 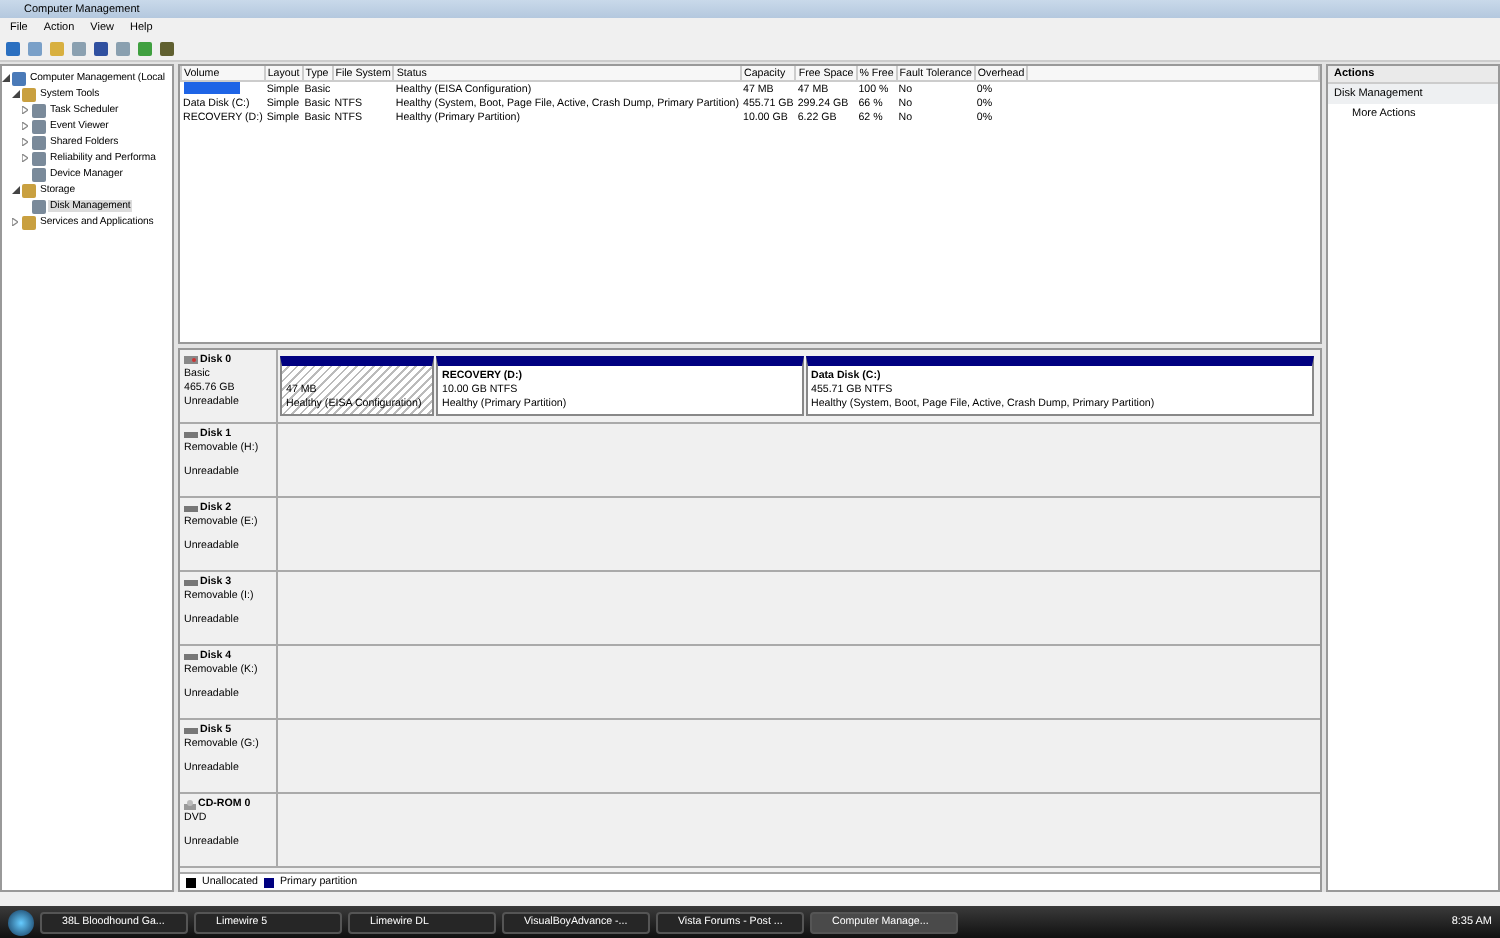 What do you see at coordinates (21, 922) in the screenshot?
I see `start-button` at bounding box center [21, 922].